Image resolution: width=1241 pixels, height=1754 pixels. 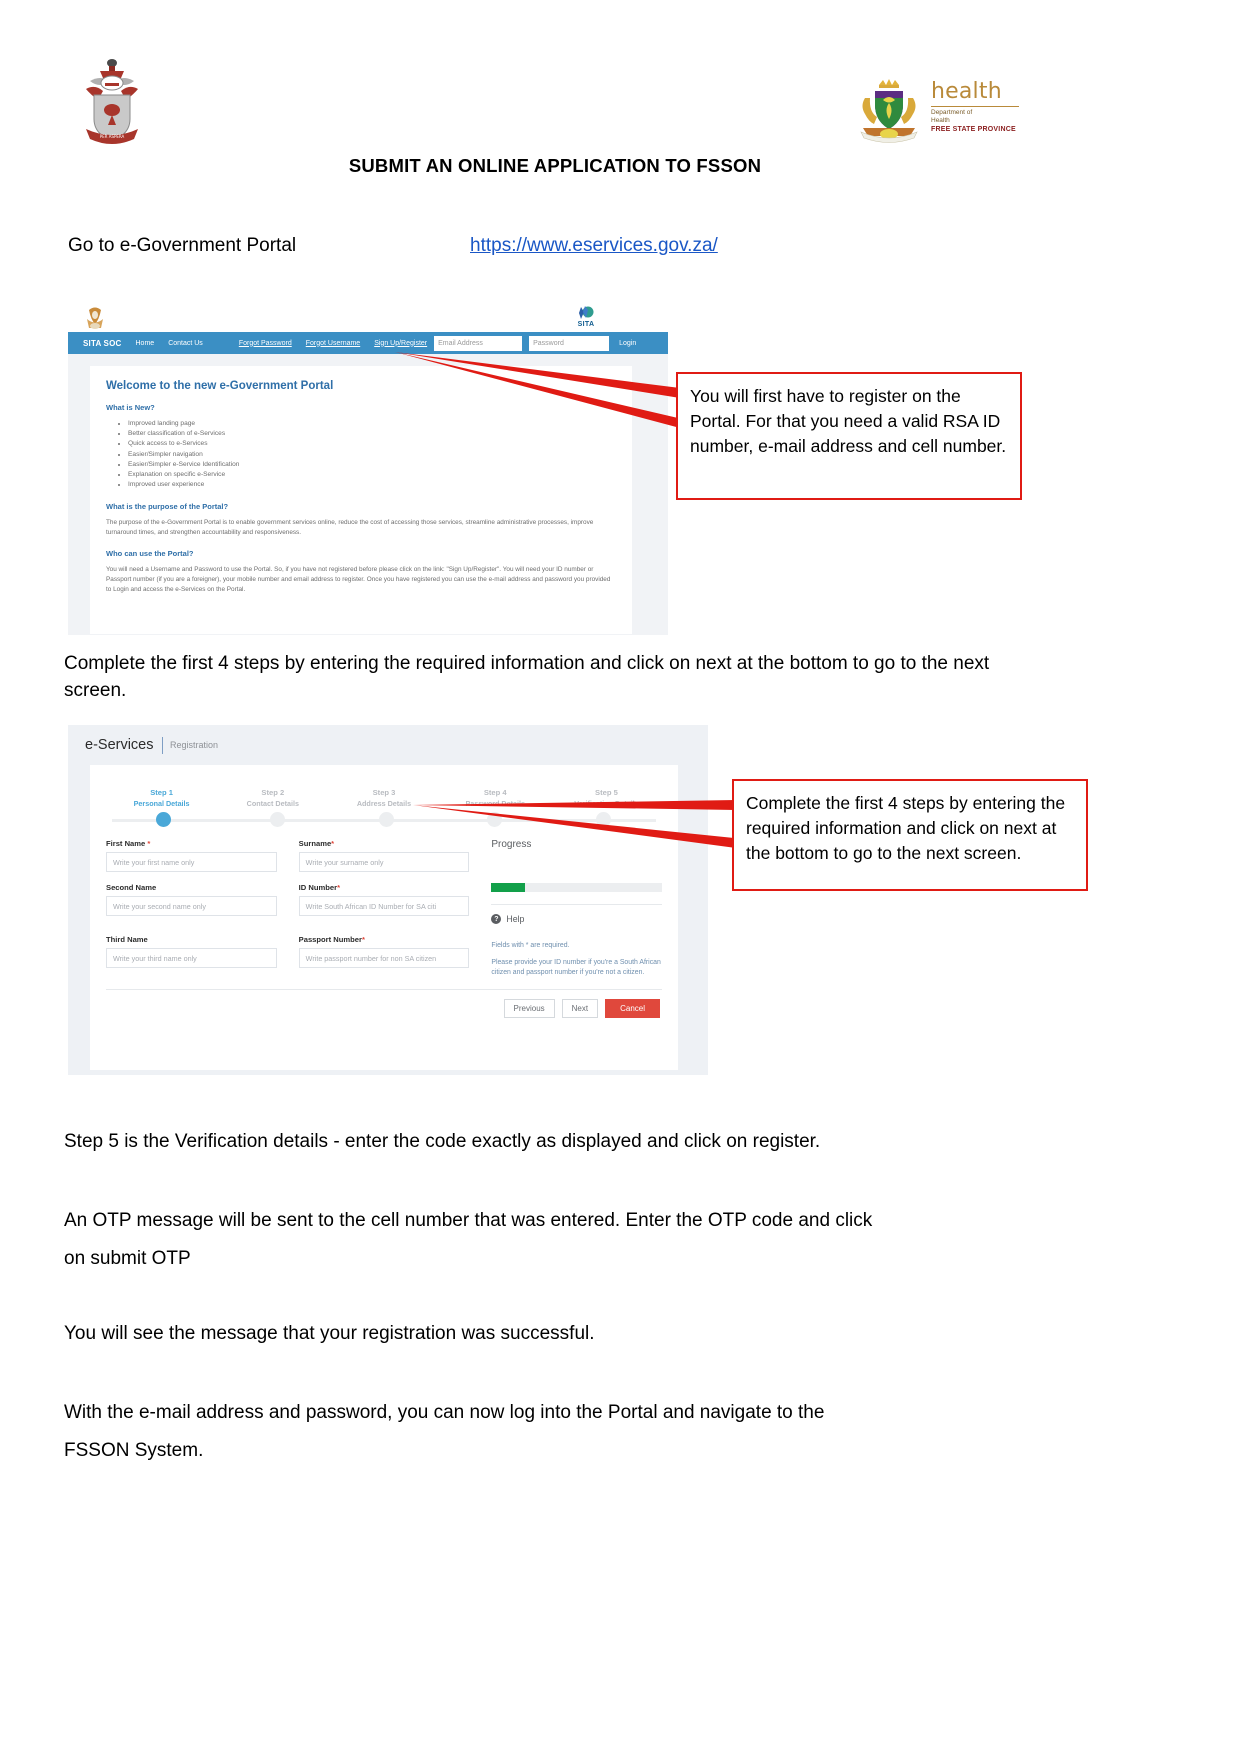 I want to click on sita-logo: SITA, so click(x=586, y=317).